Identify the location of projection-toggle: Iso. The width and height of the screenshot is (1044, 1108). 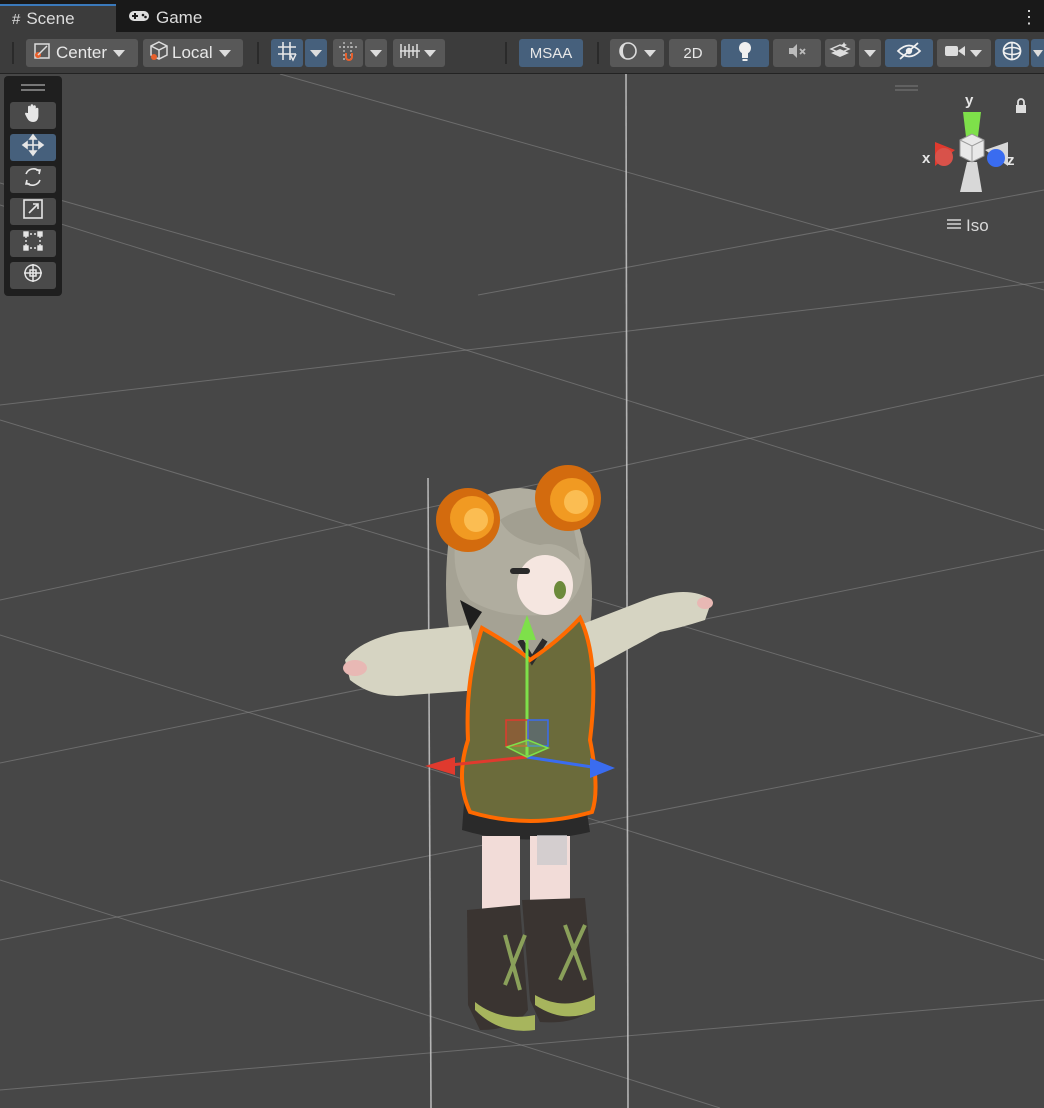
(967, 226).